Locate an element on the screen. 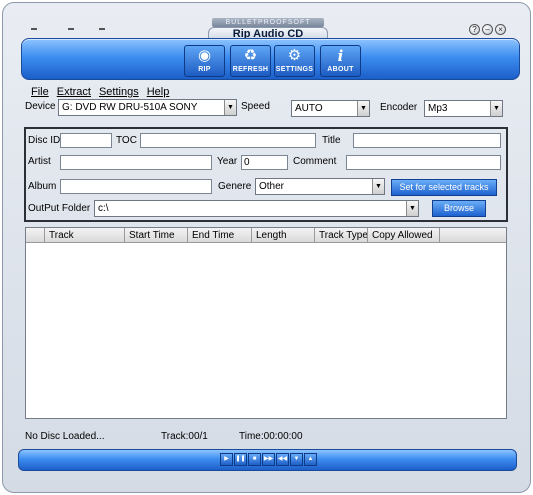  column-track: Track is located at coordinates (85, 235).